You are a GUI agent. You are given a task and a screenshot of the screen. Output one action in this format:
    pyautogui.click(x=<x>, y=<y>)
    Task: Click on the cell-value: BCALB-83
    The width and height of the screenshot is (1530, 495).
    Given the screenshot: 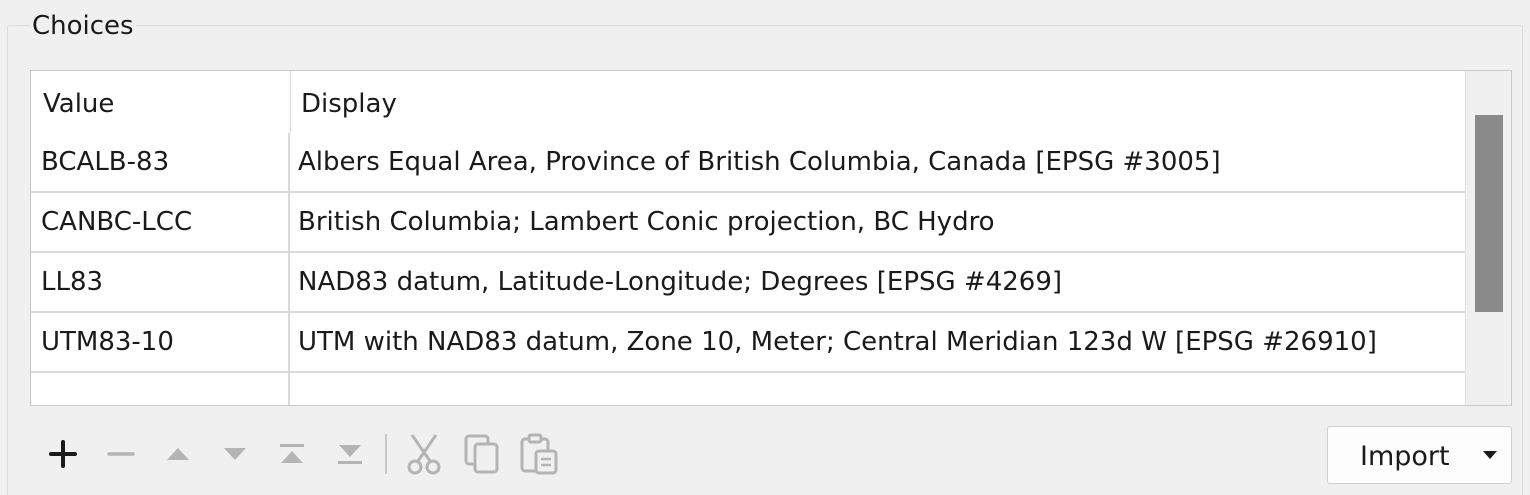 What is the action you would take?
    pyautogui.click(x=105, y=162)
    